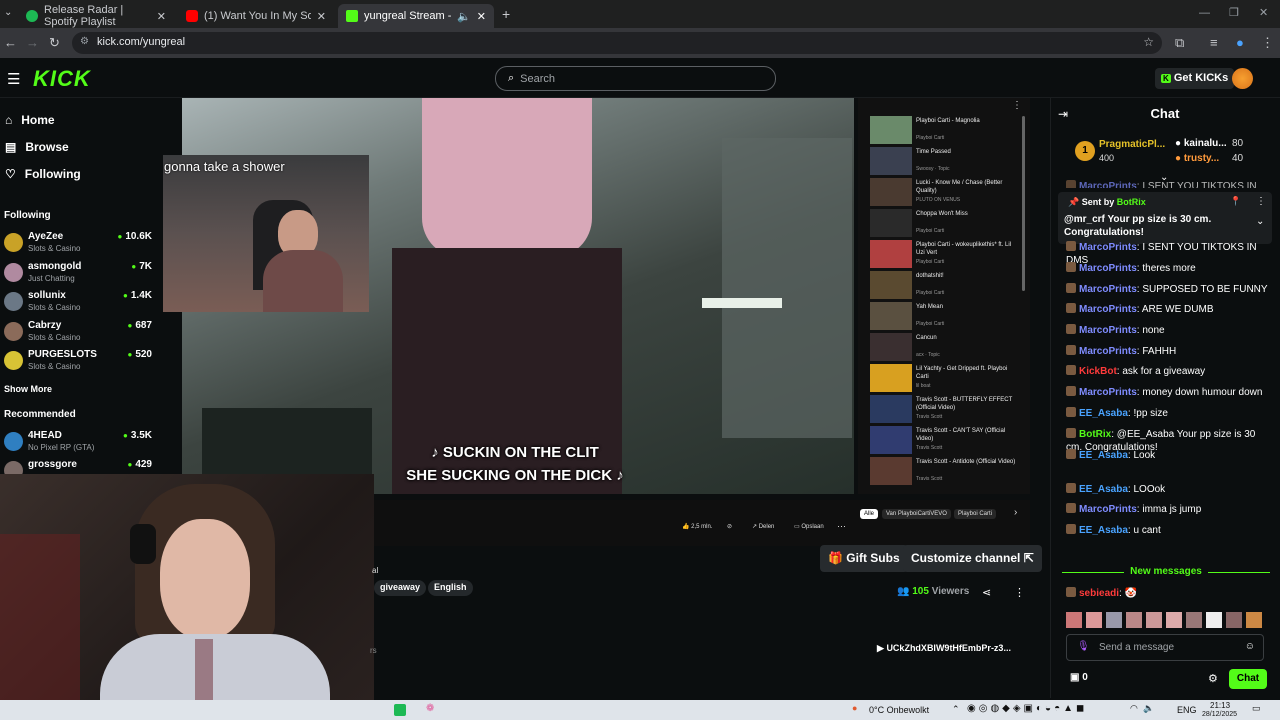  Describe the element at coordinates (79, 444) in the screenshot. I see `sidebar-channel-4head: 4HEAD No Pixel RP (GTA) 3.5K` at that location.